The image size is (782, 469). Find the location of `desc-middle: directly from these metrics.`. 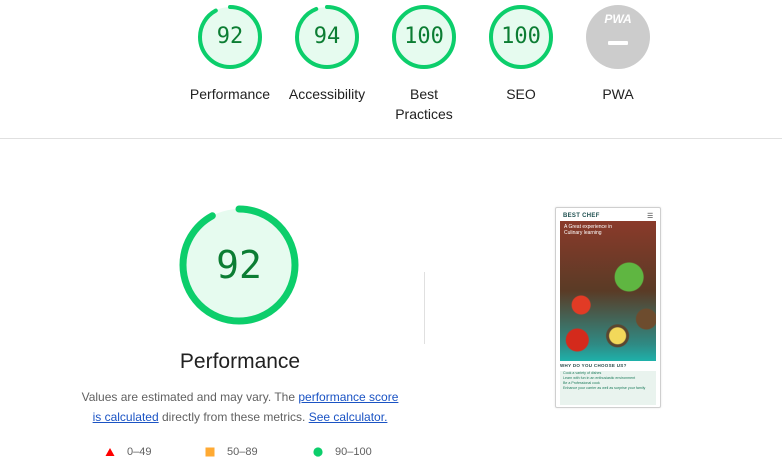

desc-middle: directly from these metrics. is located at coordinates (233, 417).